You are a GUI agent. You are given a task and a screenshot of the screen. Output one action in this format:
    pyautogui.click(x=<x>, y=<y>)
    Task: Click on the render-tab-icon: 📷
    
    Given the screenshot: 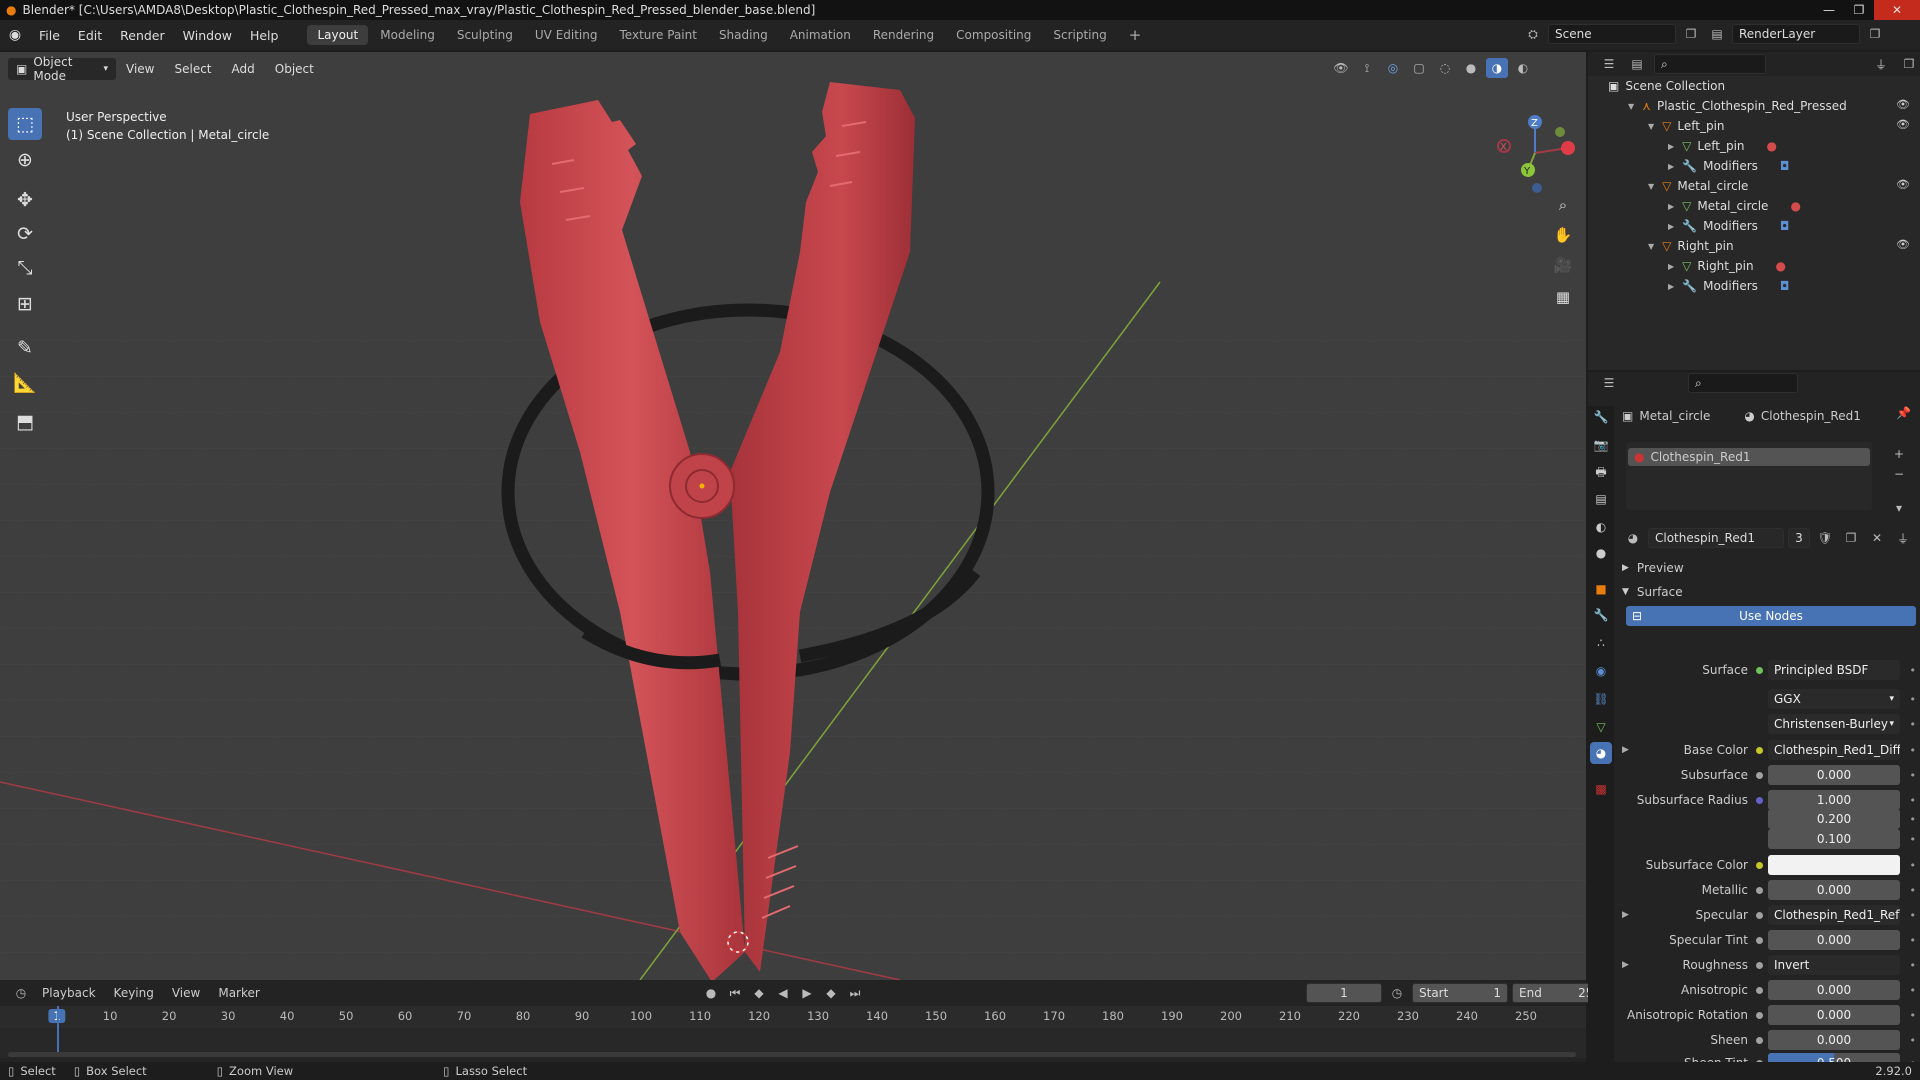 What is the action you would take?
    pyautogui.click(x=1601, y=445)
    